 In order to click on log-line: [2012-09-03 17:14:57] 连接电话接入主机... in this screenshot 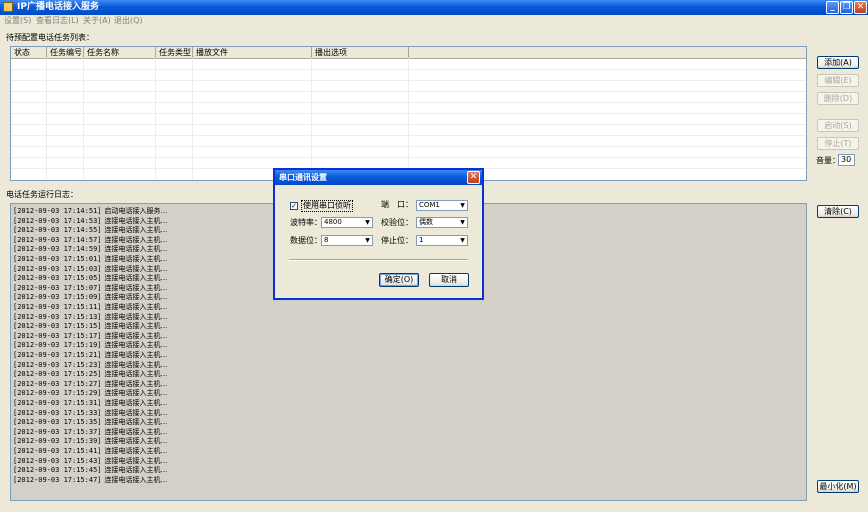, I will do `click(90, 240)`.